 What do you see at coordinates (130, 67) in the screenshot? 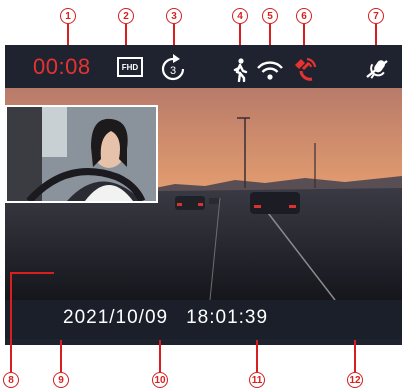
I see `resolution-badge: FHD` at bounding box center [130, 67].